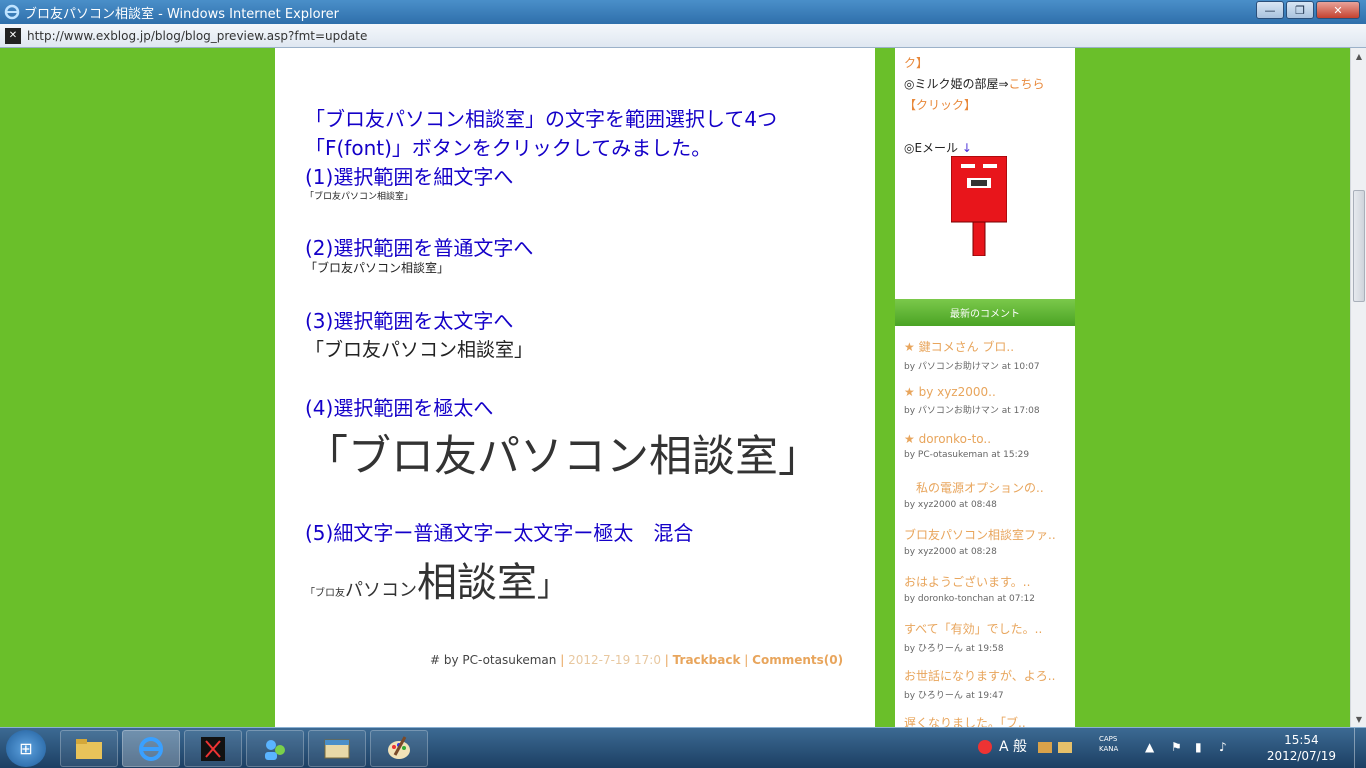  What do you see at coordinates (973, 637) in the screenshot?
I see `comment-item: すべて「有効」でした。.. by ひろりーん at 19:58` at bounding box center [973, 637].